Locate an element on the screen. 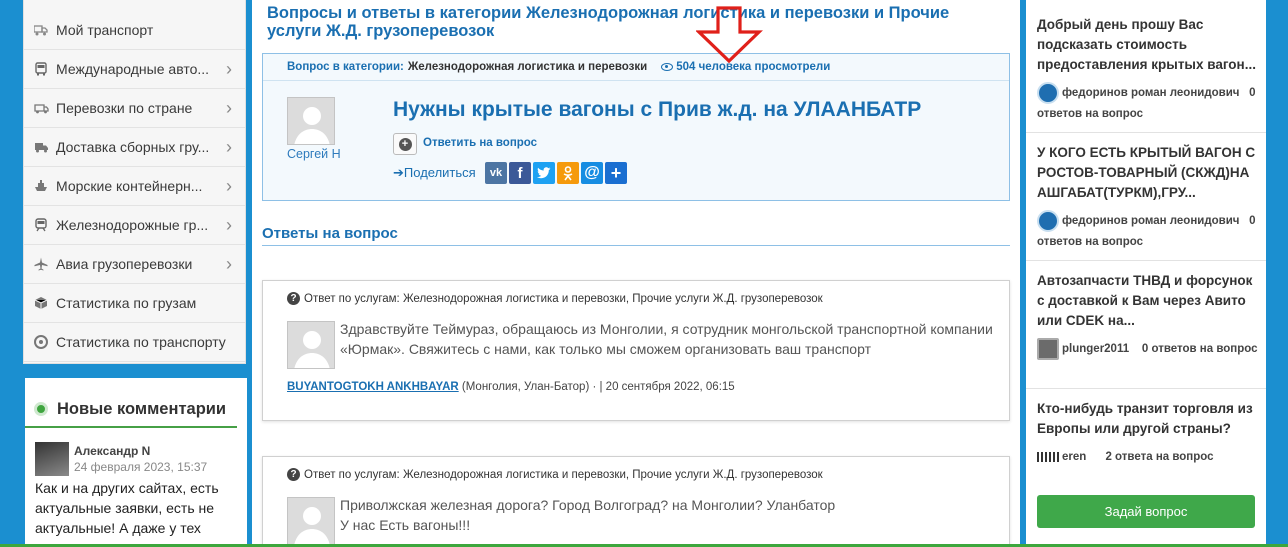 The image size is (1288, 547). add-answer-button: + is located at coordinates (405, 144).